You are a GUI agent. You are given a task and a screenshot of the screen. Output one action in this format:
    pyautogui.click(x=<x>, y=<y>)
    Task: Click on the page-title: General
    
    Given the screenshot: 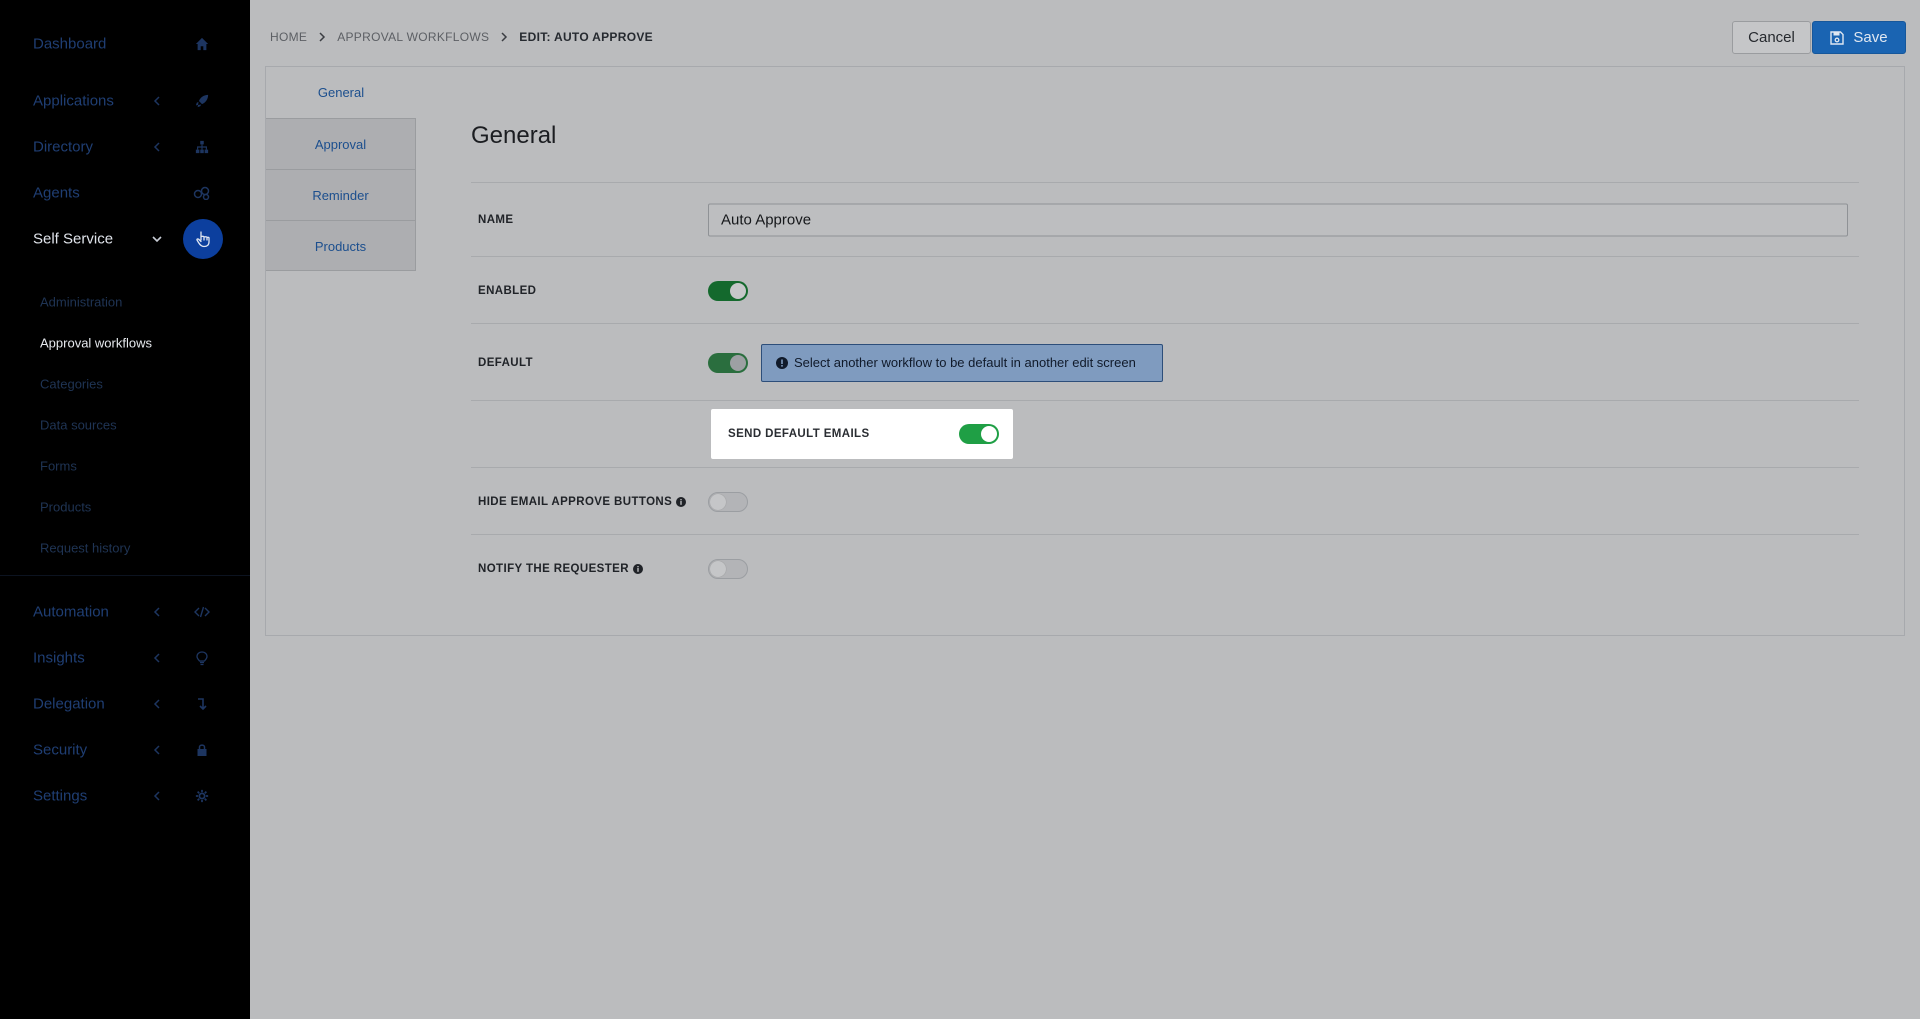 What is the action you would take?
    pyautogui.click(x=514, y=135)
    